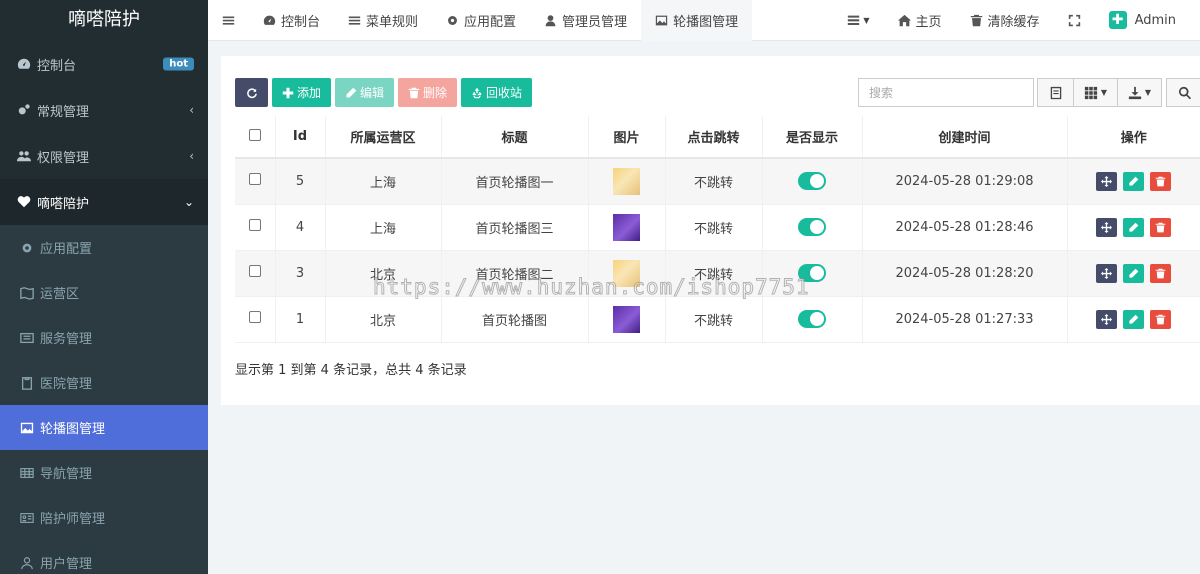 Image resolution: width=1200 pixels, height=574 pixels. I want to click on sidebar-item-permission: 权限管理 ‹, so click(104, 156).